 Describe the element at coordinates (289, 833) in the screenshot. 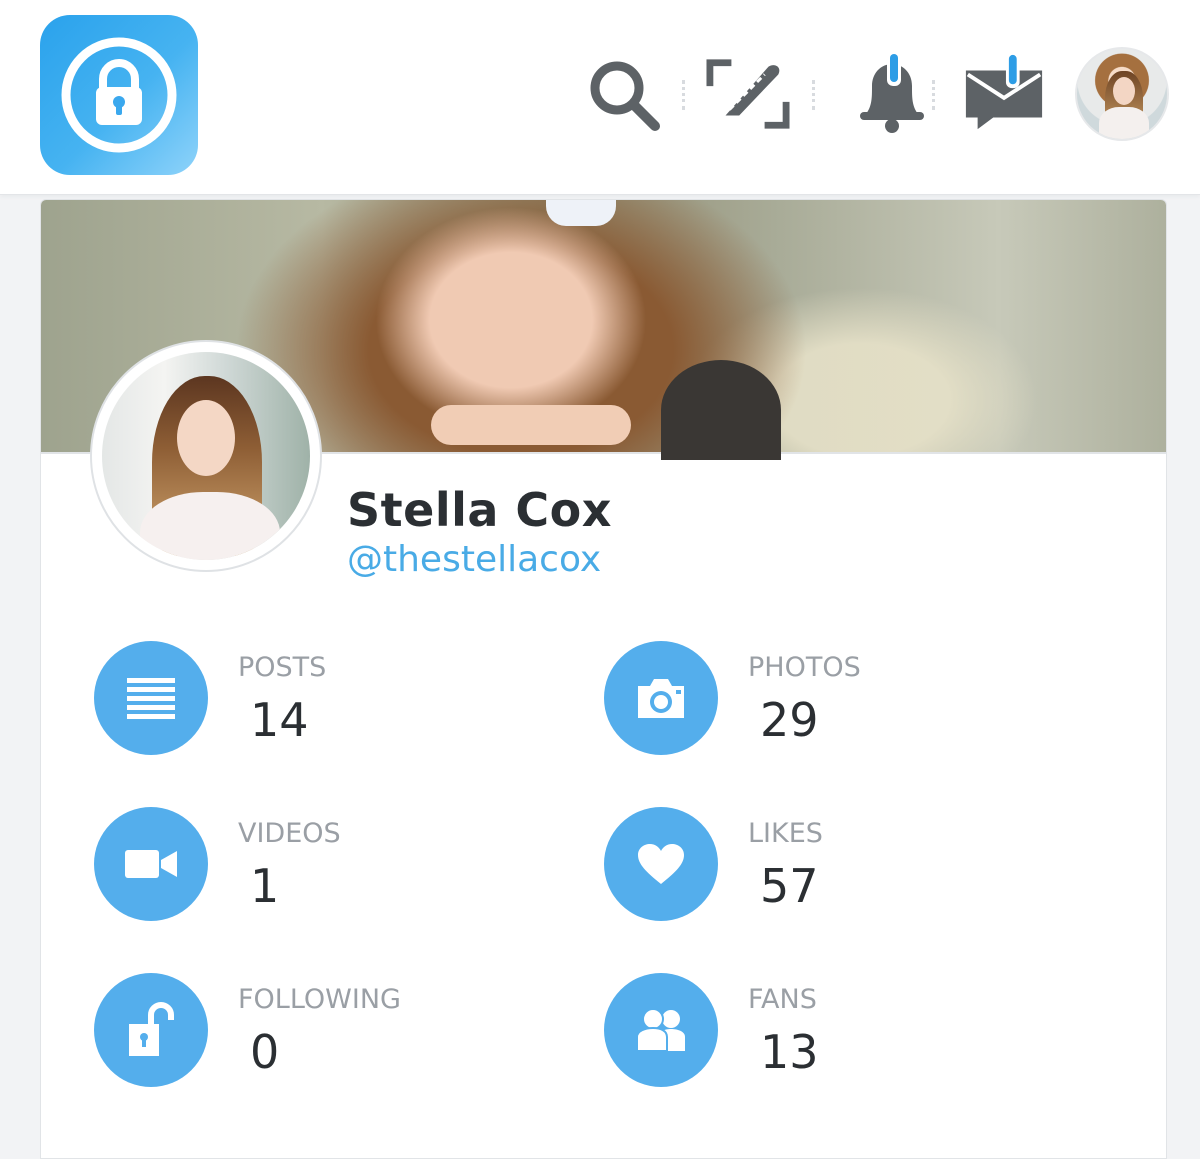

I see `stat-label: VIDEOS` at that location.